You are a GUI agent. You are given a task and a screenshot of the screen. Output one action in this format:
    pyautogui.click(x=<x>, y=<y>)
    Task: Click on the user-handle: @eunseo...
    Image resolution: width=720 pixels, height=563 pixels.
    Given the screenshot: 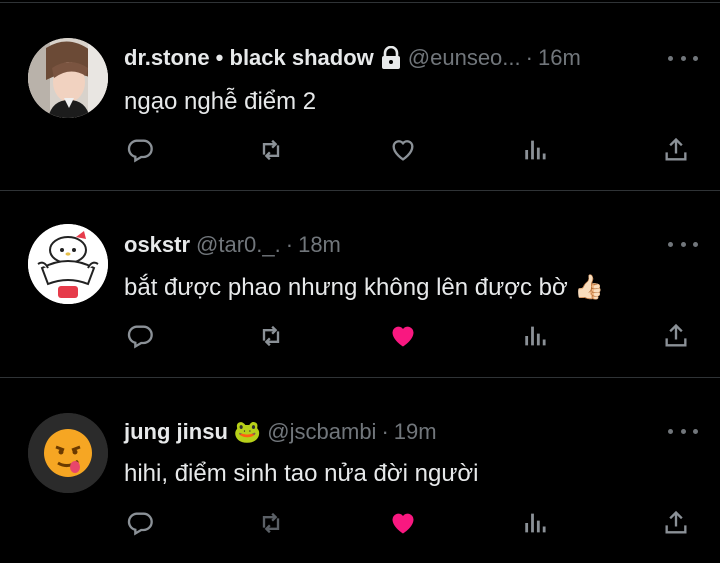 What is the action you would take?
    pyautogui.click(x=464, y=58)
    